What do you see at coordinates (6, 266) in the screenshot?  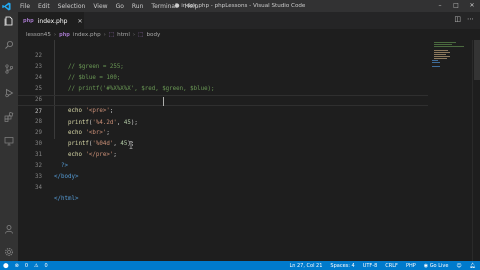 I see `remote-indicator-icon: ⬤` at bounding box center [6, 266].